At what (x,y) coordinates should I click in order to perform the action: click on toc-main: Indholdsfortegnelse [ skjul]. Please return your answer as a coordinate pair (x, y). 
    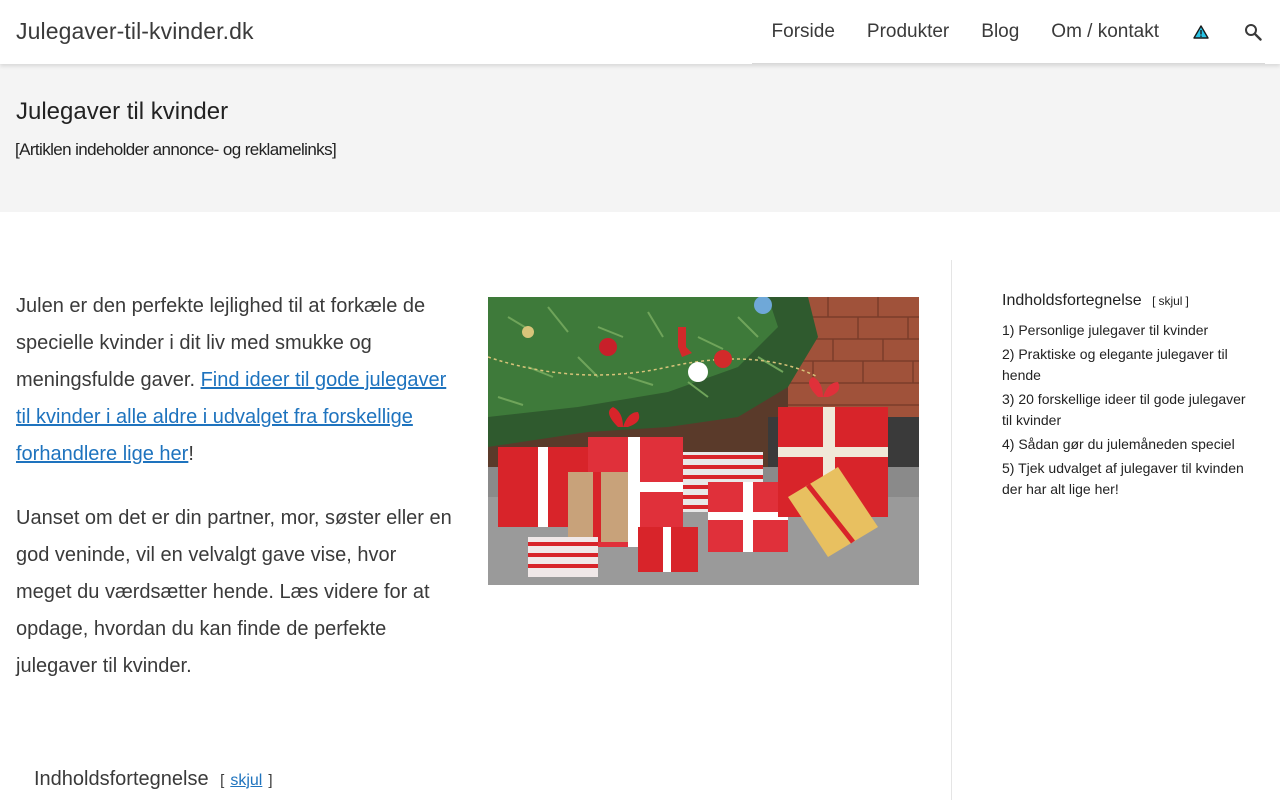
    Looking at the image, I should click on (156, 779).